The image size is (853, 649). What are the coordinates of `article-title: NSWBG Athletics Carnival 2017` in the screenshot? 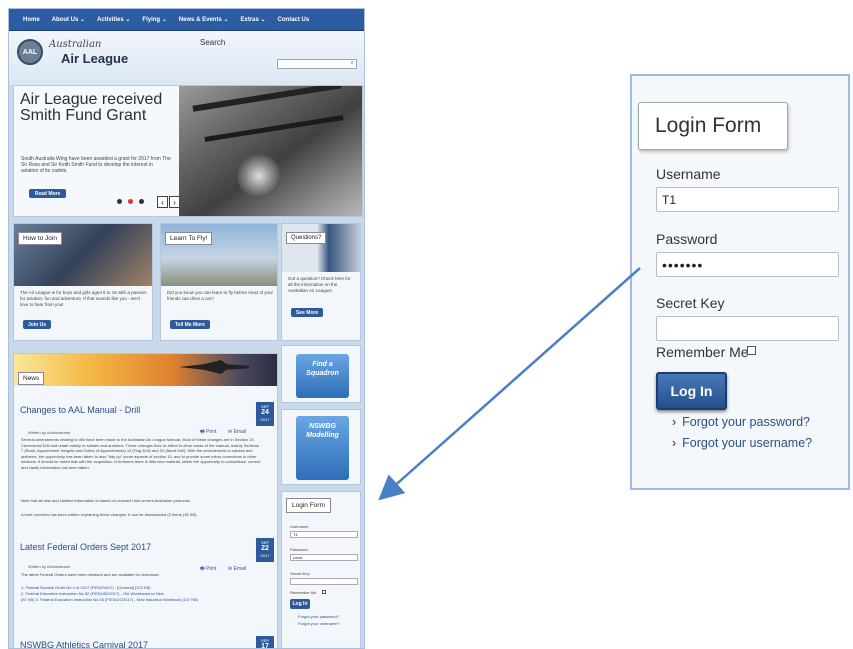 It's located at (84, 644).